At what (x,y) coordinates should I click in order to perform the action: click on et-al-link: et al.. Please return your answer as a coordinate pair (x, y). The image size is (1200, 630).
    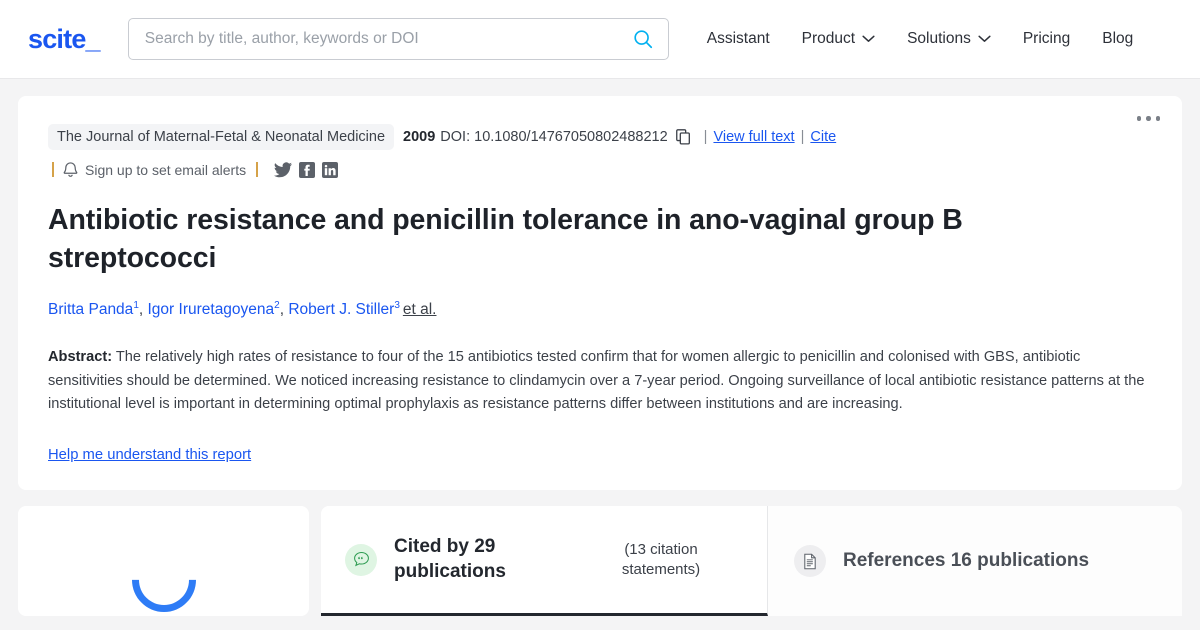
    Looking at the image, I should click on (420, 309).